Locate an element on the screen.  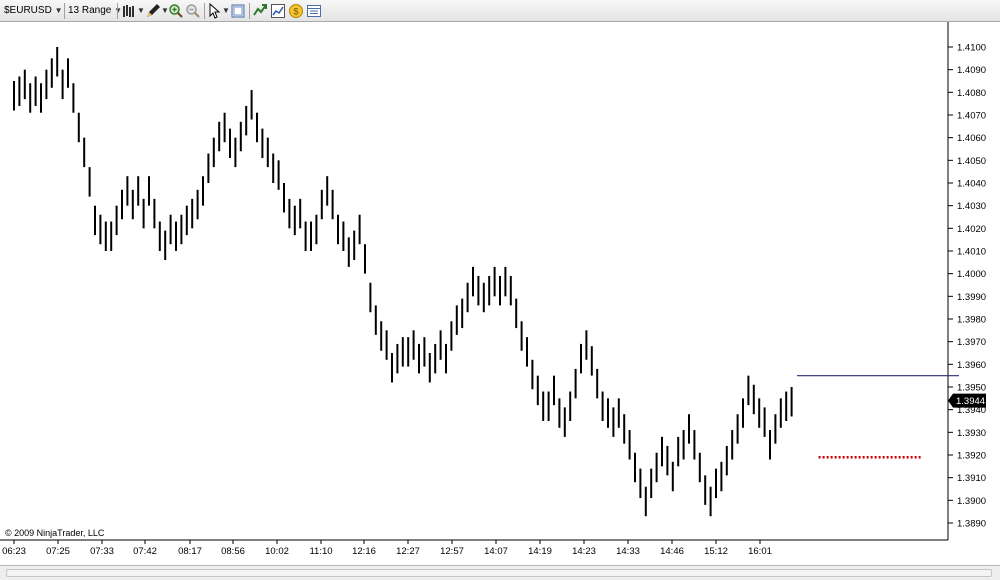
y-tick-label: 1.4050 is located at coordinates (971, 161).